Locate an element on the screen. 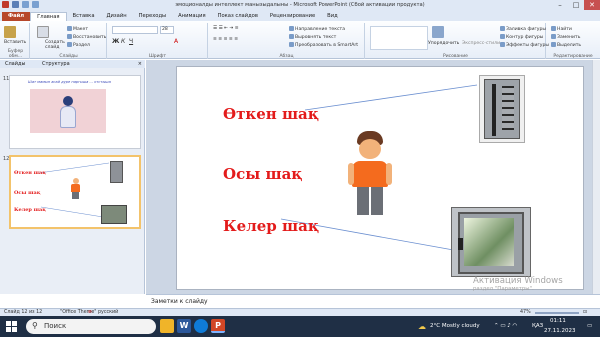 The width and height of the screenshot is (600, 337). notes-placeholder: Заметки к слайду is located at coordinates (179, 301).